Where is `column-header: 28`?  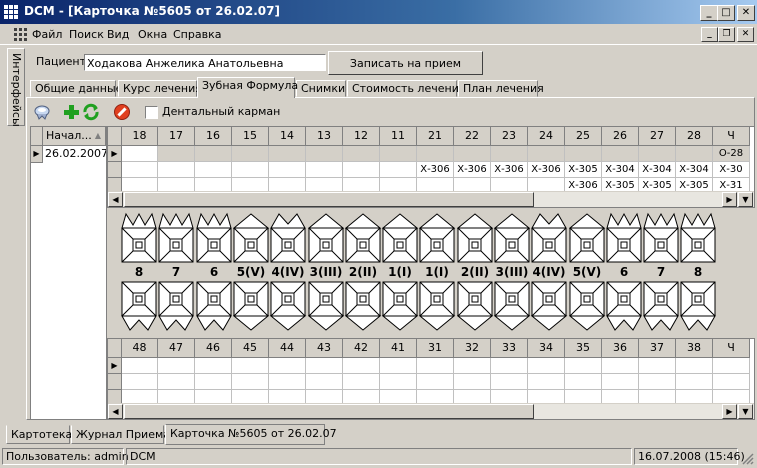
column-header: 28 is located at coordinates (694, 136).